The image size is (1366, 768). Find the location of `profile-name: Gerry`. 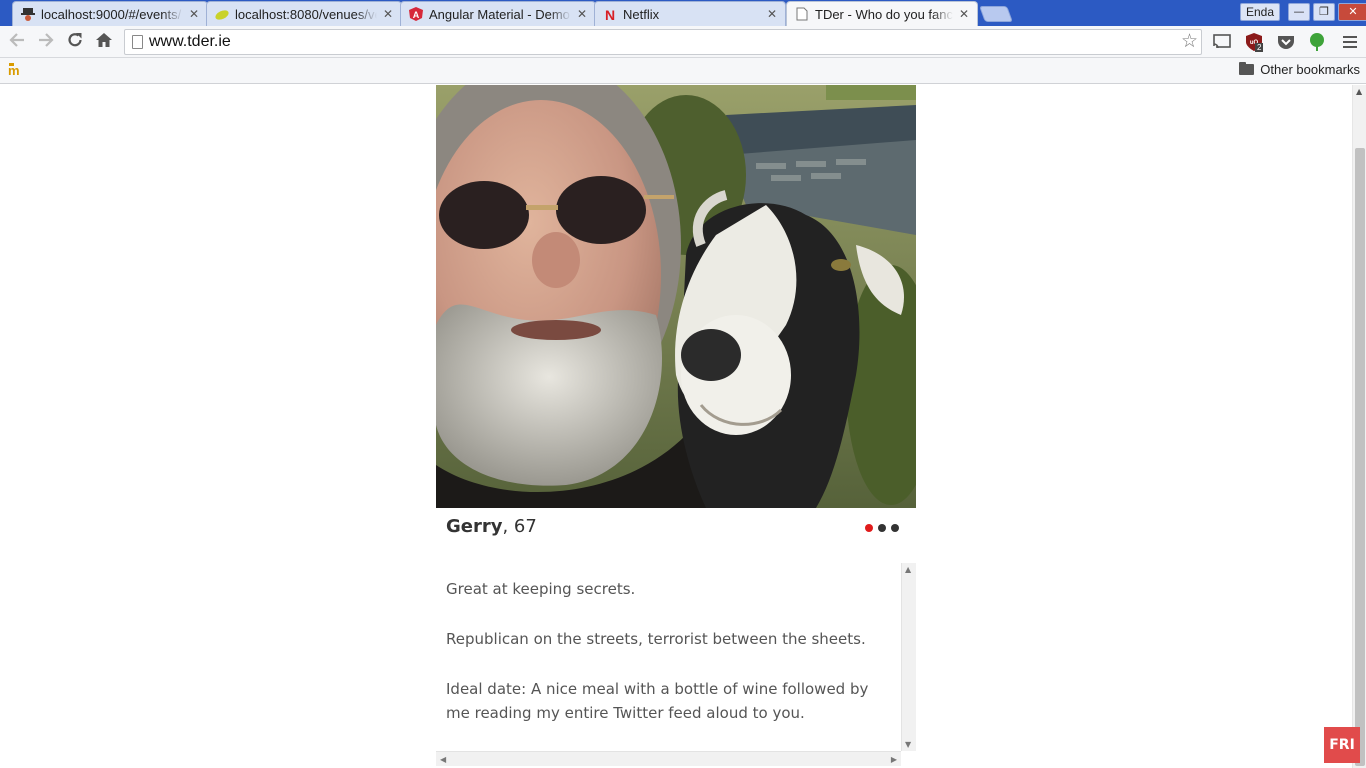

profile-name: Gerry is located at coordinates (474, 526).